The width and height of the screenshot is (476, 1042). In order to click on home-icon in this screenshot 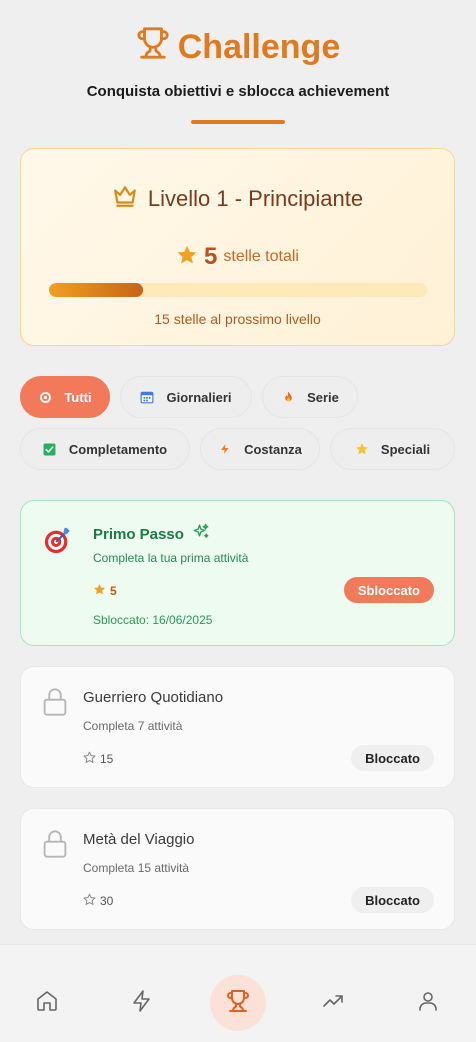, I will do `click(47, 1003)`.